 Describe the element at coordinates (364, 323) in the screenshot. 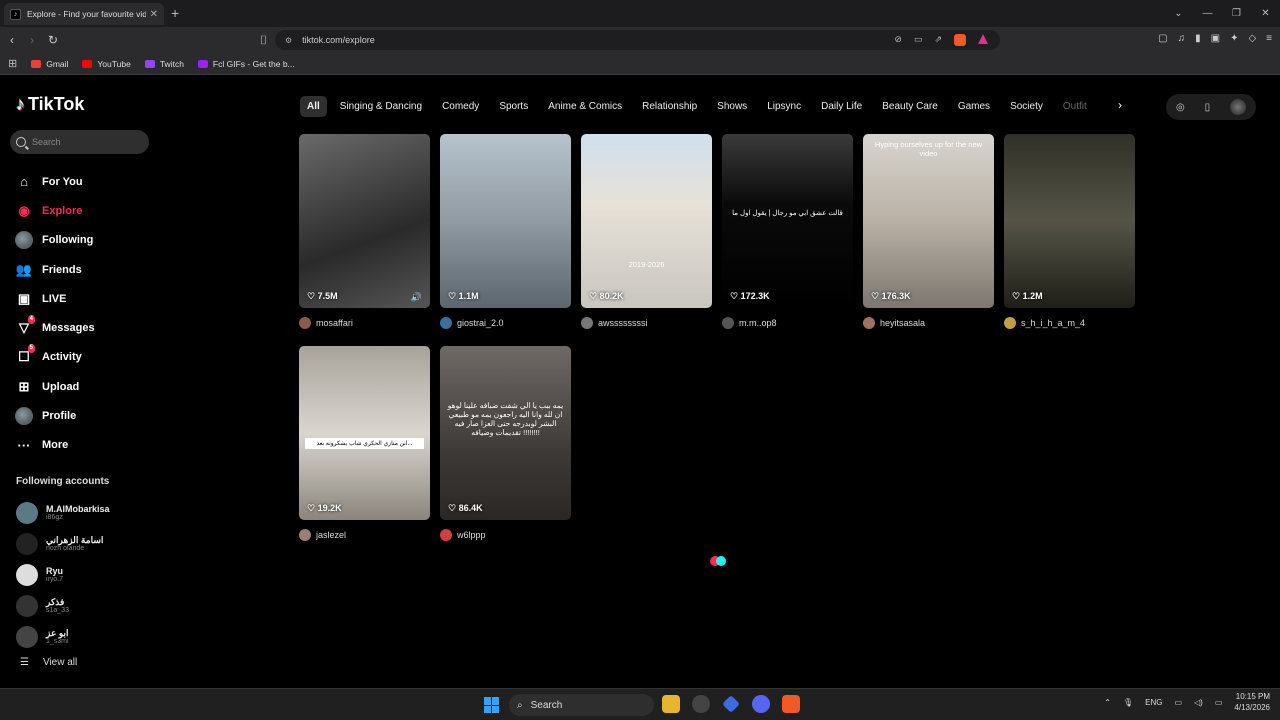

I see `video-author: mosaffari` at that location.